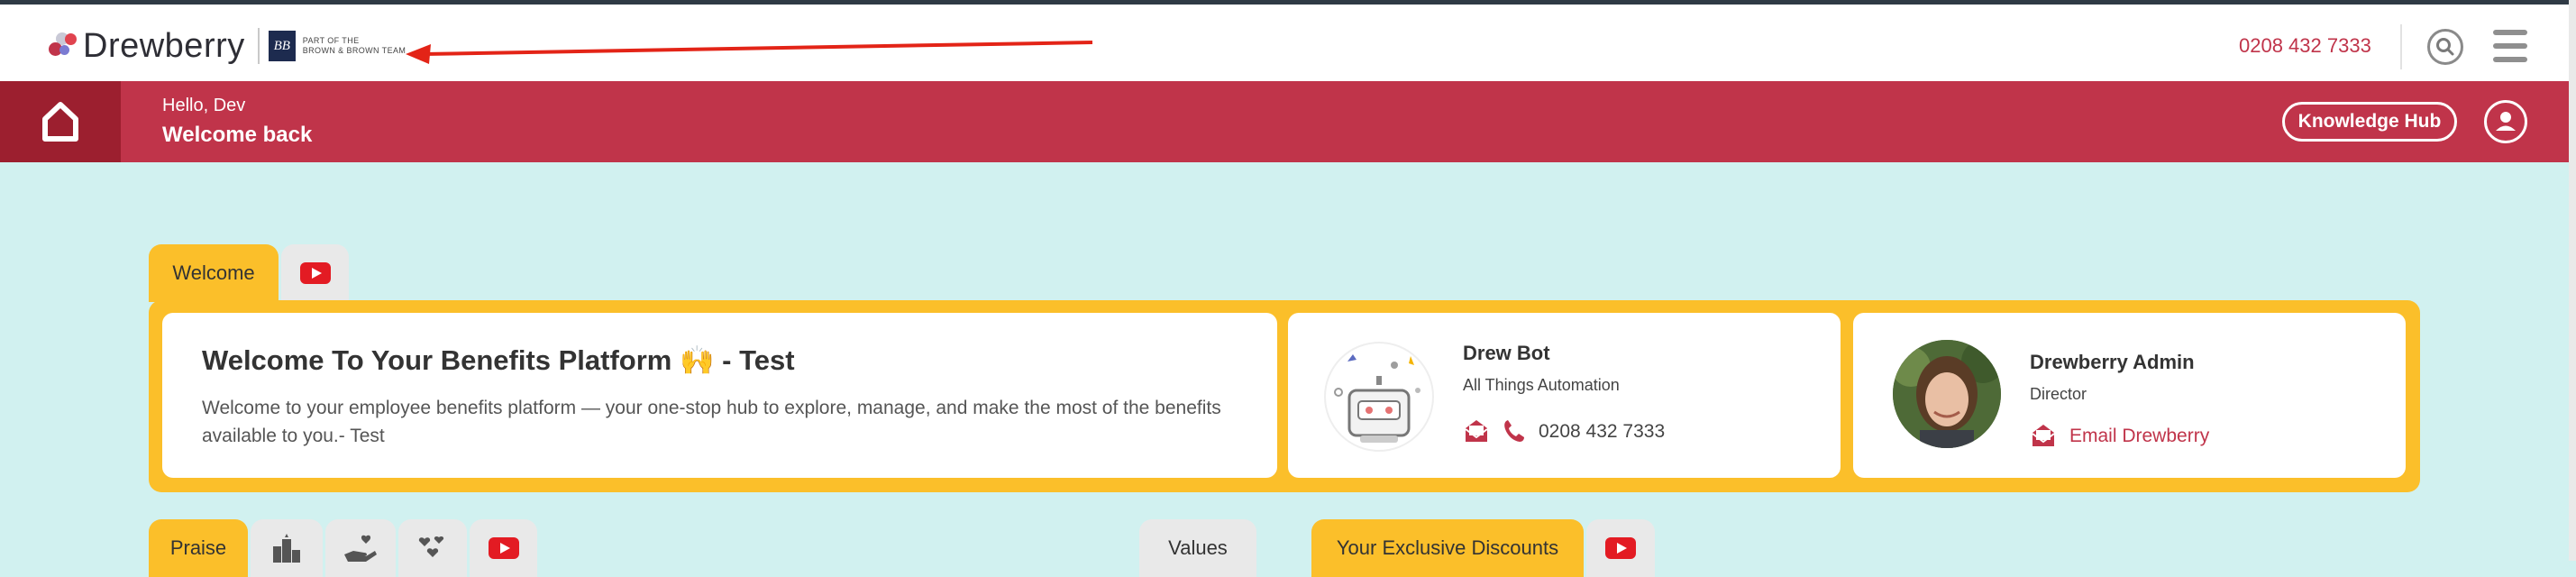 The width and height of the screenshot is (2576, 577). Describe the element at coordinates (331, 40) in the screenshot. I see `partner-line-1: PART OF THE` at that location.